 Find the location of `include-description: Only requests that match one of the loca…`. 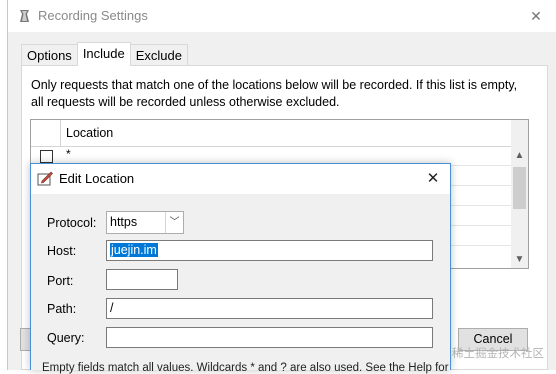

include-description: Only requests that match one of the loca… is located at coordinates (274, 93).